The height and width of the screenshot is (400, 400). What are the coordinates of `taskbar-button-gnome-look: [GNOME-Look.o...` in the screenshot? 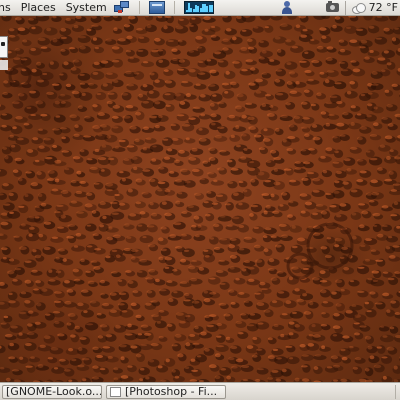 It's located at (52, 391).